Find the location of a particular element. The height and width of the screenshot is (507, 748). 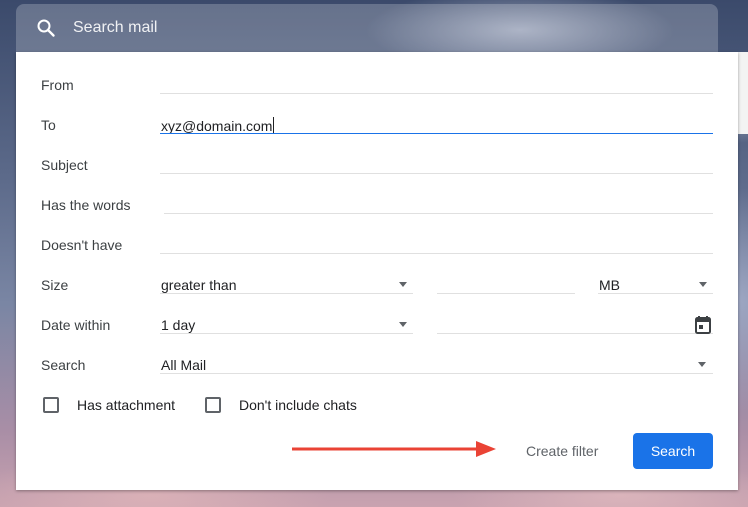

to-field is located at coordinates (436, 133).